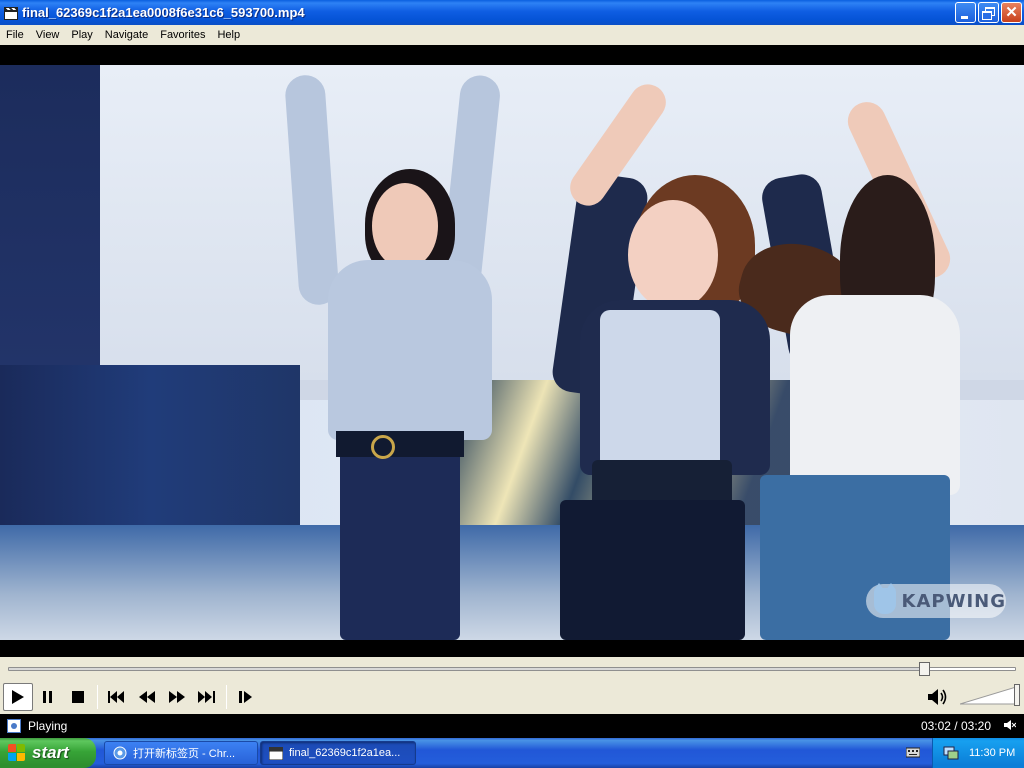  I want to click on menu-view: View, so click(48, 35).